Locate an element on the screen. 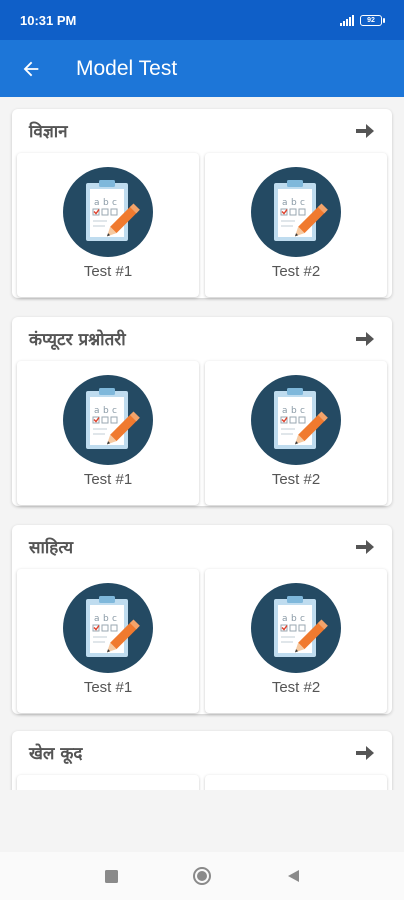 The height and width of the screenshot is (900, 404). section-header: कंप्यूटर प्रश्नोतरी is located at coordinates (202, 339).